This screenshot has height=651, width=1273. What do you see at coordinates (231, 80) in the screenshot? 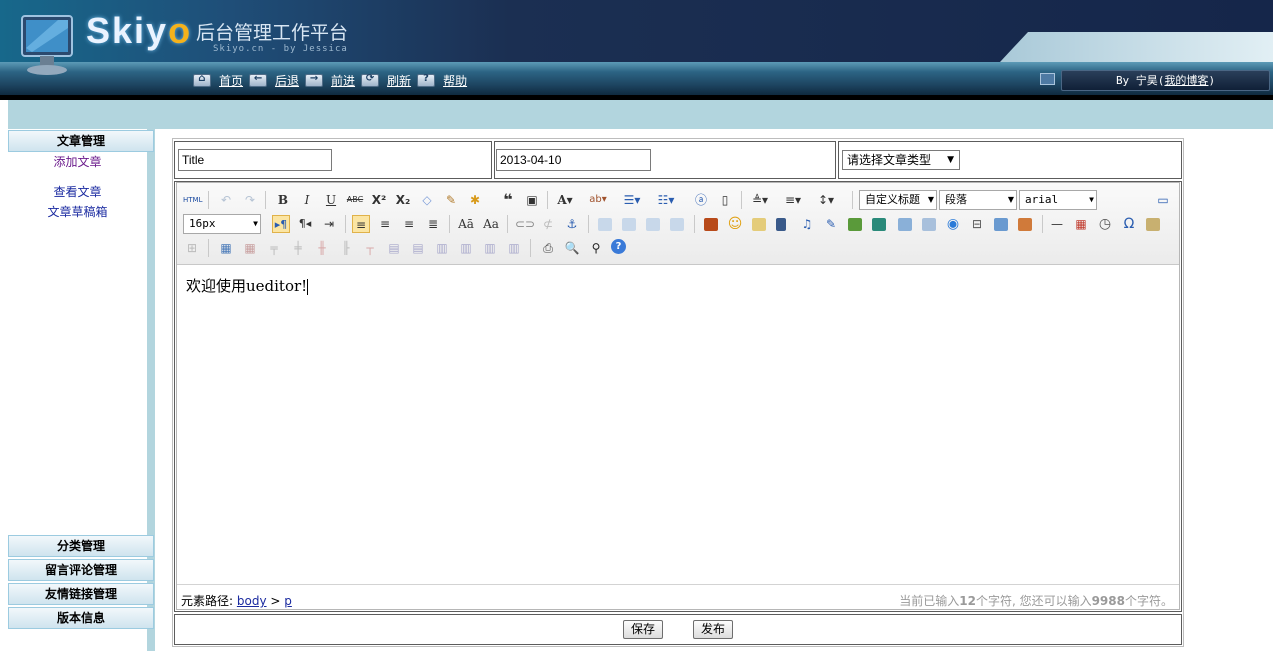
I see `nav-home-link: 首页` at bounding box center [231, 80].